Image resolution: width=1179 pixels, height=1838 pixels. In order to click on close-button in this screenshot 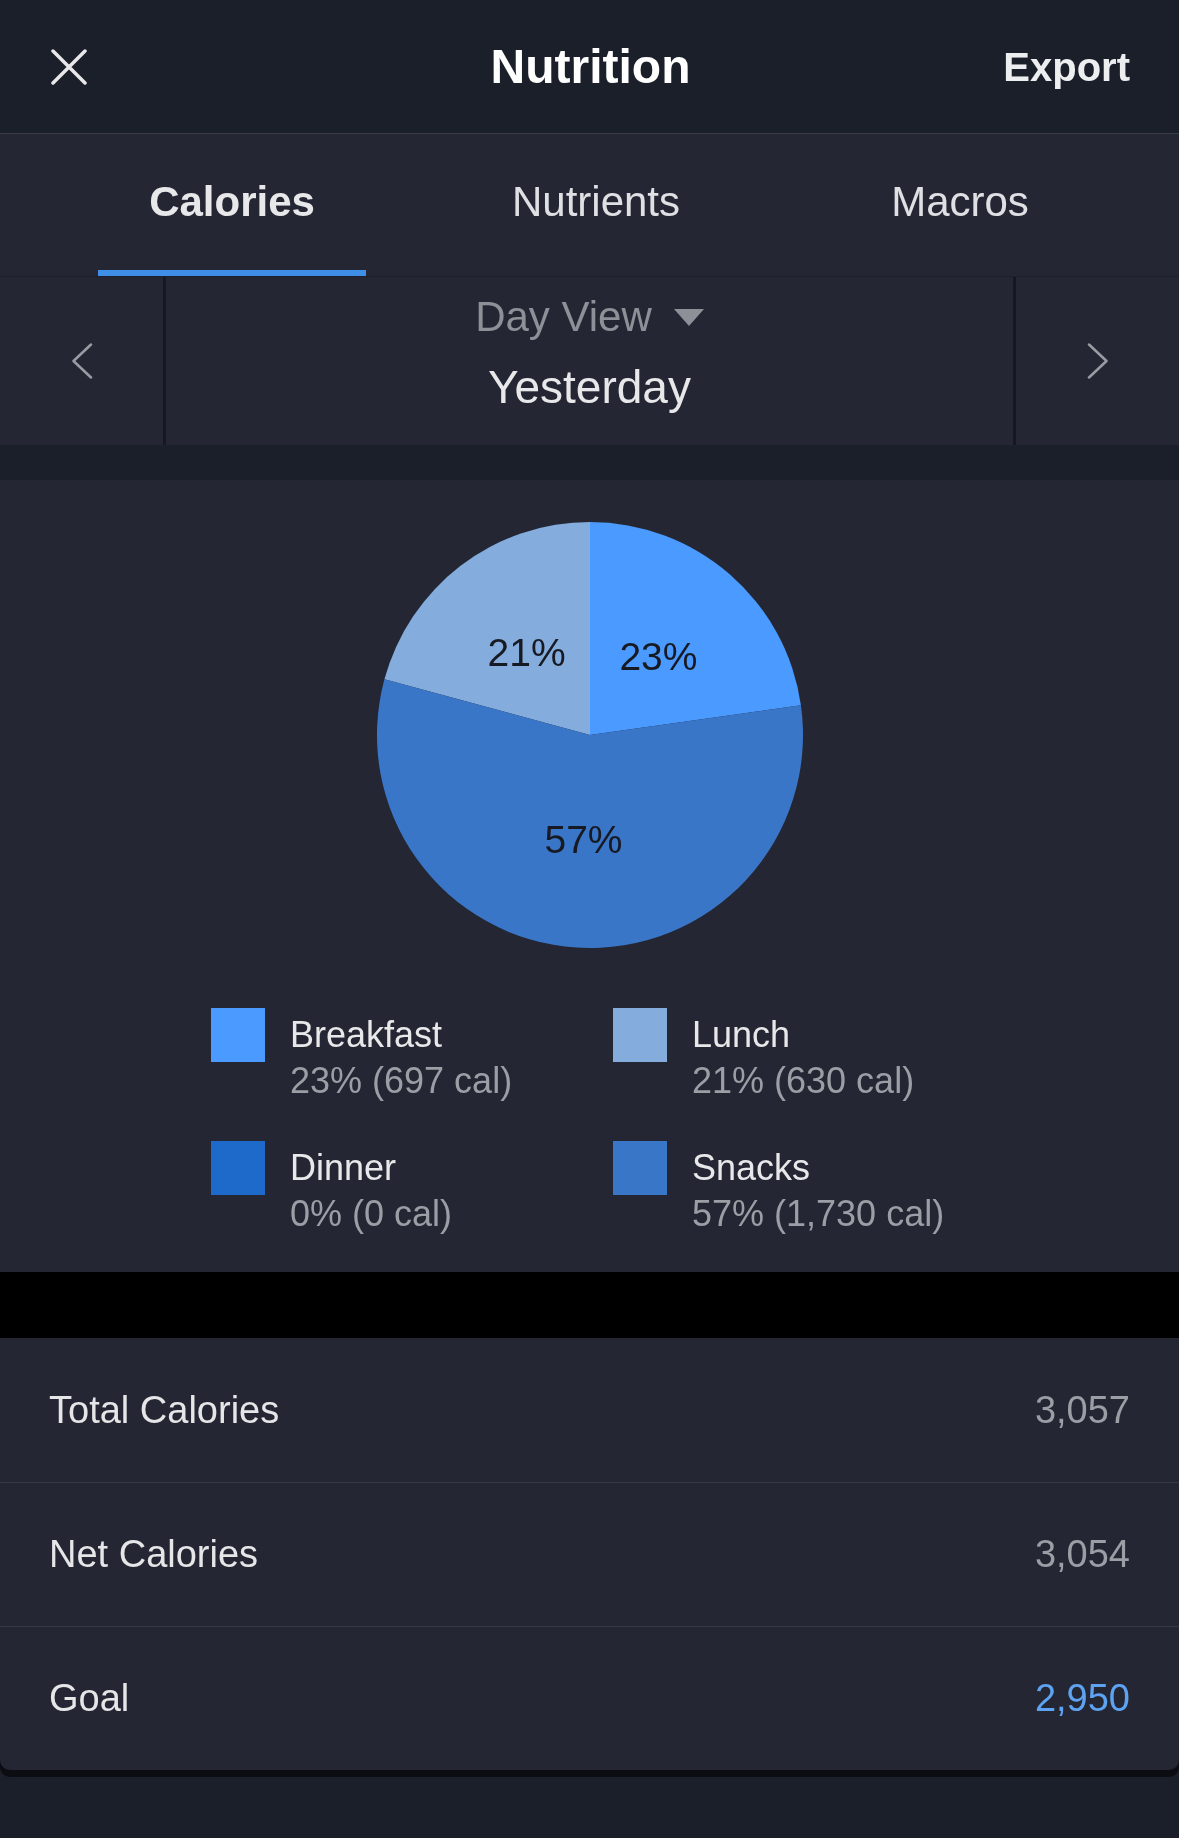, I will do `click(69, 66)`.